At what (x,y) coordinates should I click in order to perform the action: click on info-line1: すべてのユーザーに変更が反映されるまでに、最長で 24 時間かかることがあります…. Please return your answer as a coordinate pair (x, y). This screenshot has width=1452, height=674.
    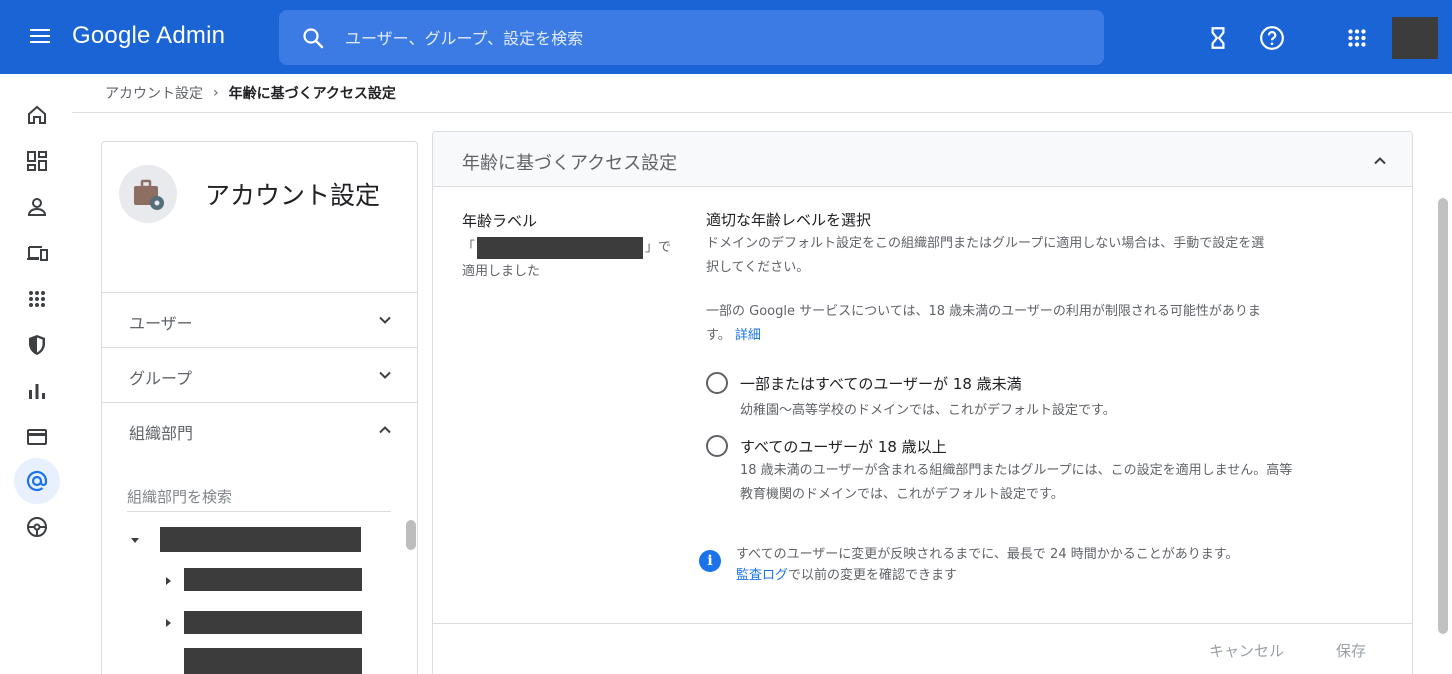
    Looking at the image, I should click on (987, 554).